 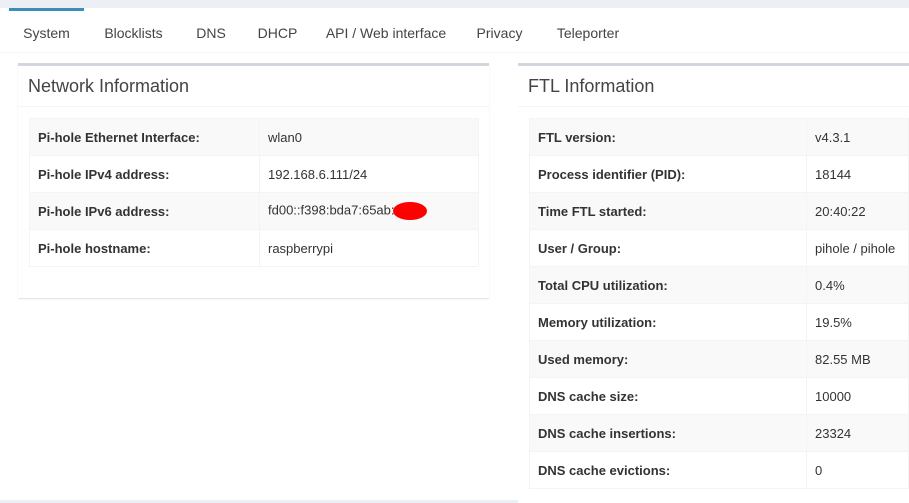 What do you see at coordinates (857, 433) in the screenshot?
I see `row-value: 23324` at bounding box center [857, 433].